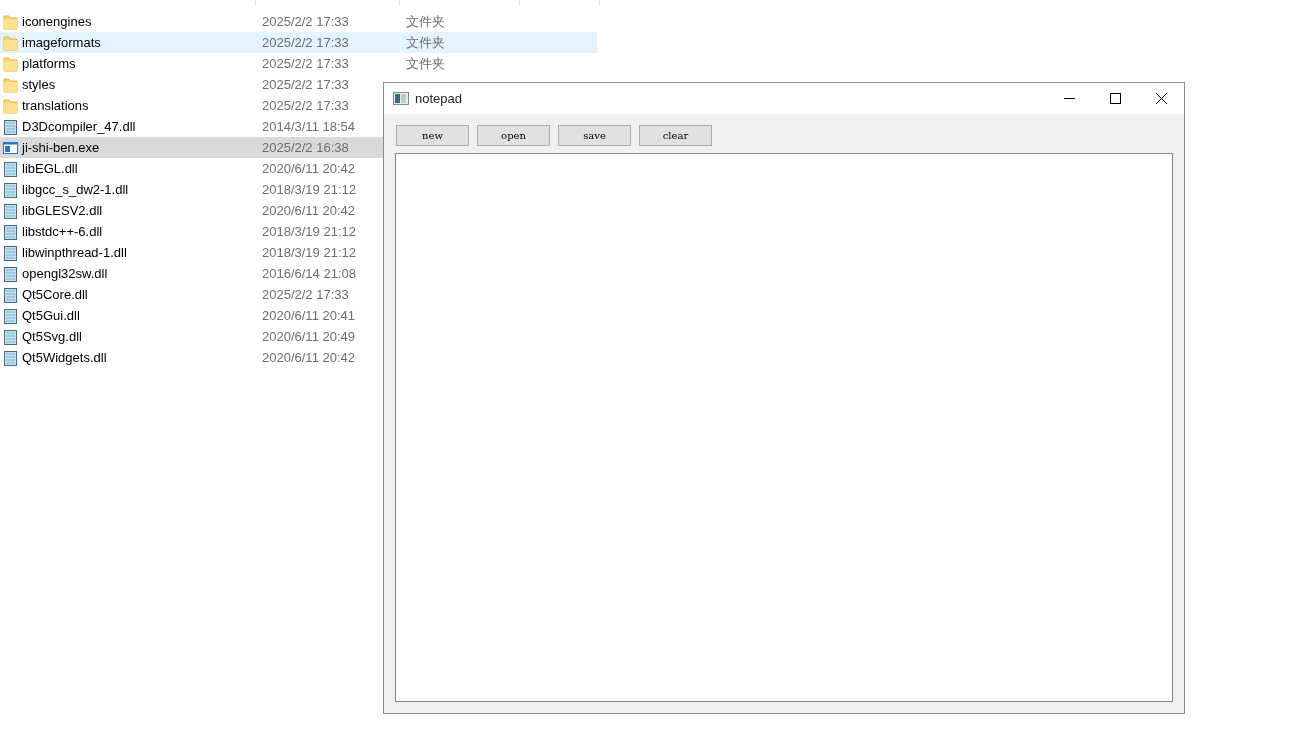  I want to click on file-name: opengl32sw.dll, so click(65, 273).